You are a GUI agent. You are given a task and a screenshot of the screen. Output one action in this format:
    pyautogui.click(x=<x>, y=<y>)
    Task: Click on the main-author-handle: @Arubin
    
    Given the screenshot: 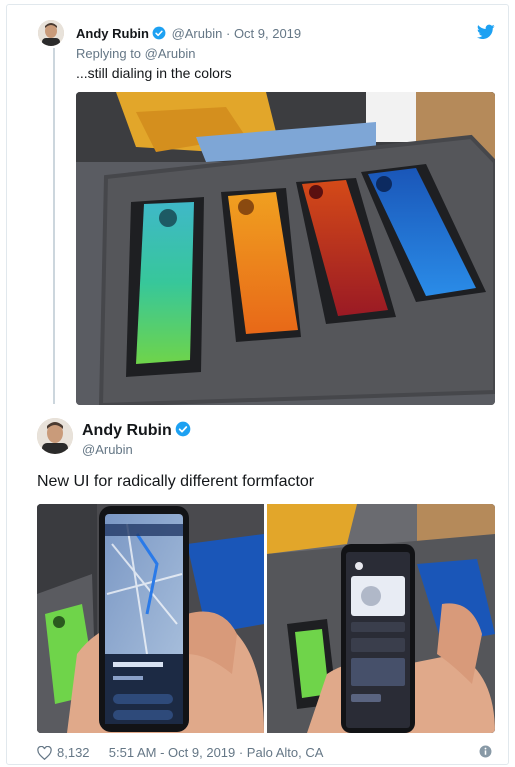 What is the action you would take?
    pyautogui.click(x=107, y=449)
    